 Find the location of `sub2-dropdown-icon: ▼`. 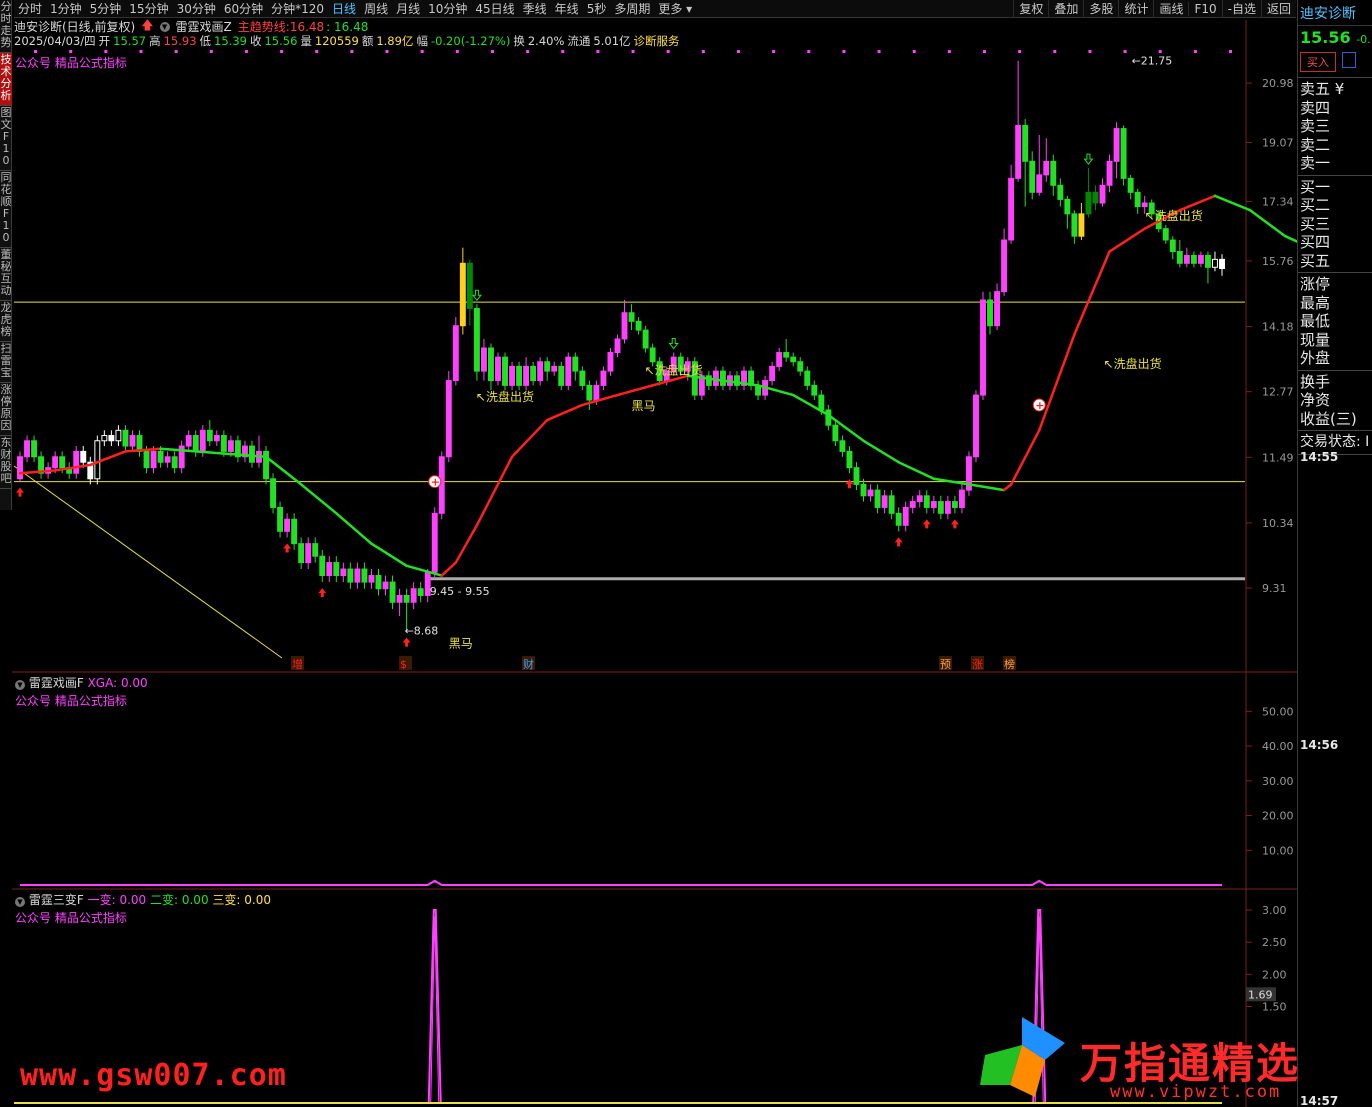

sub2-dropdown-icon: ▼ is located at coordinates (20, 902).